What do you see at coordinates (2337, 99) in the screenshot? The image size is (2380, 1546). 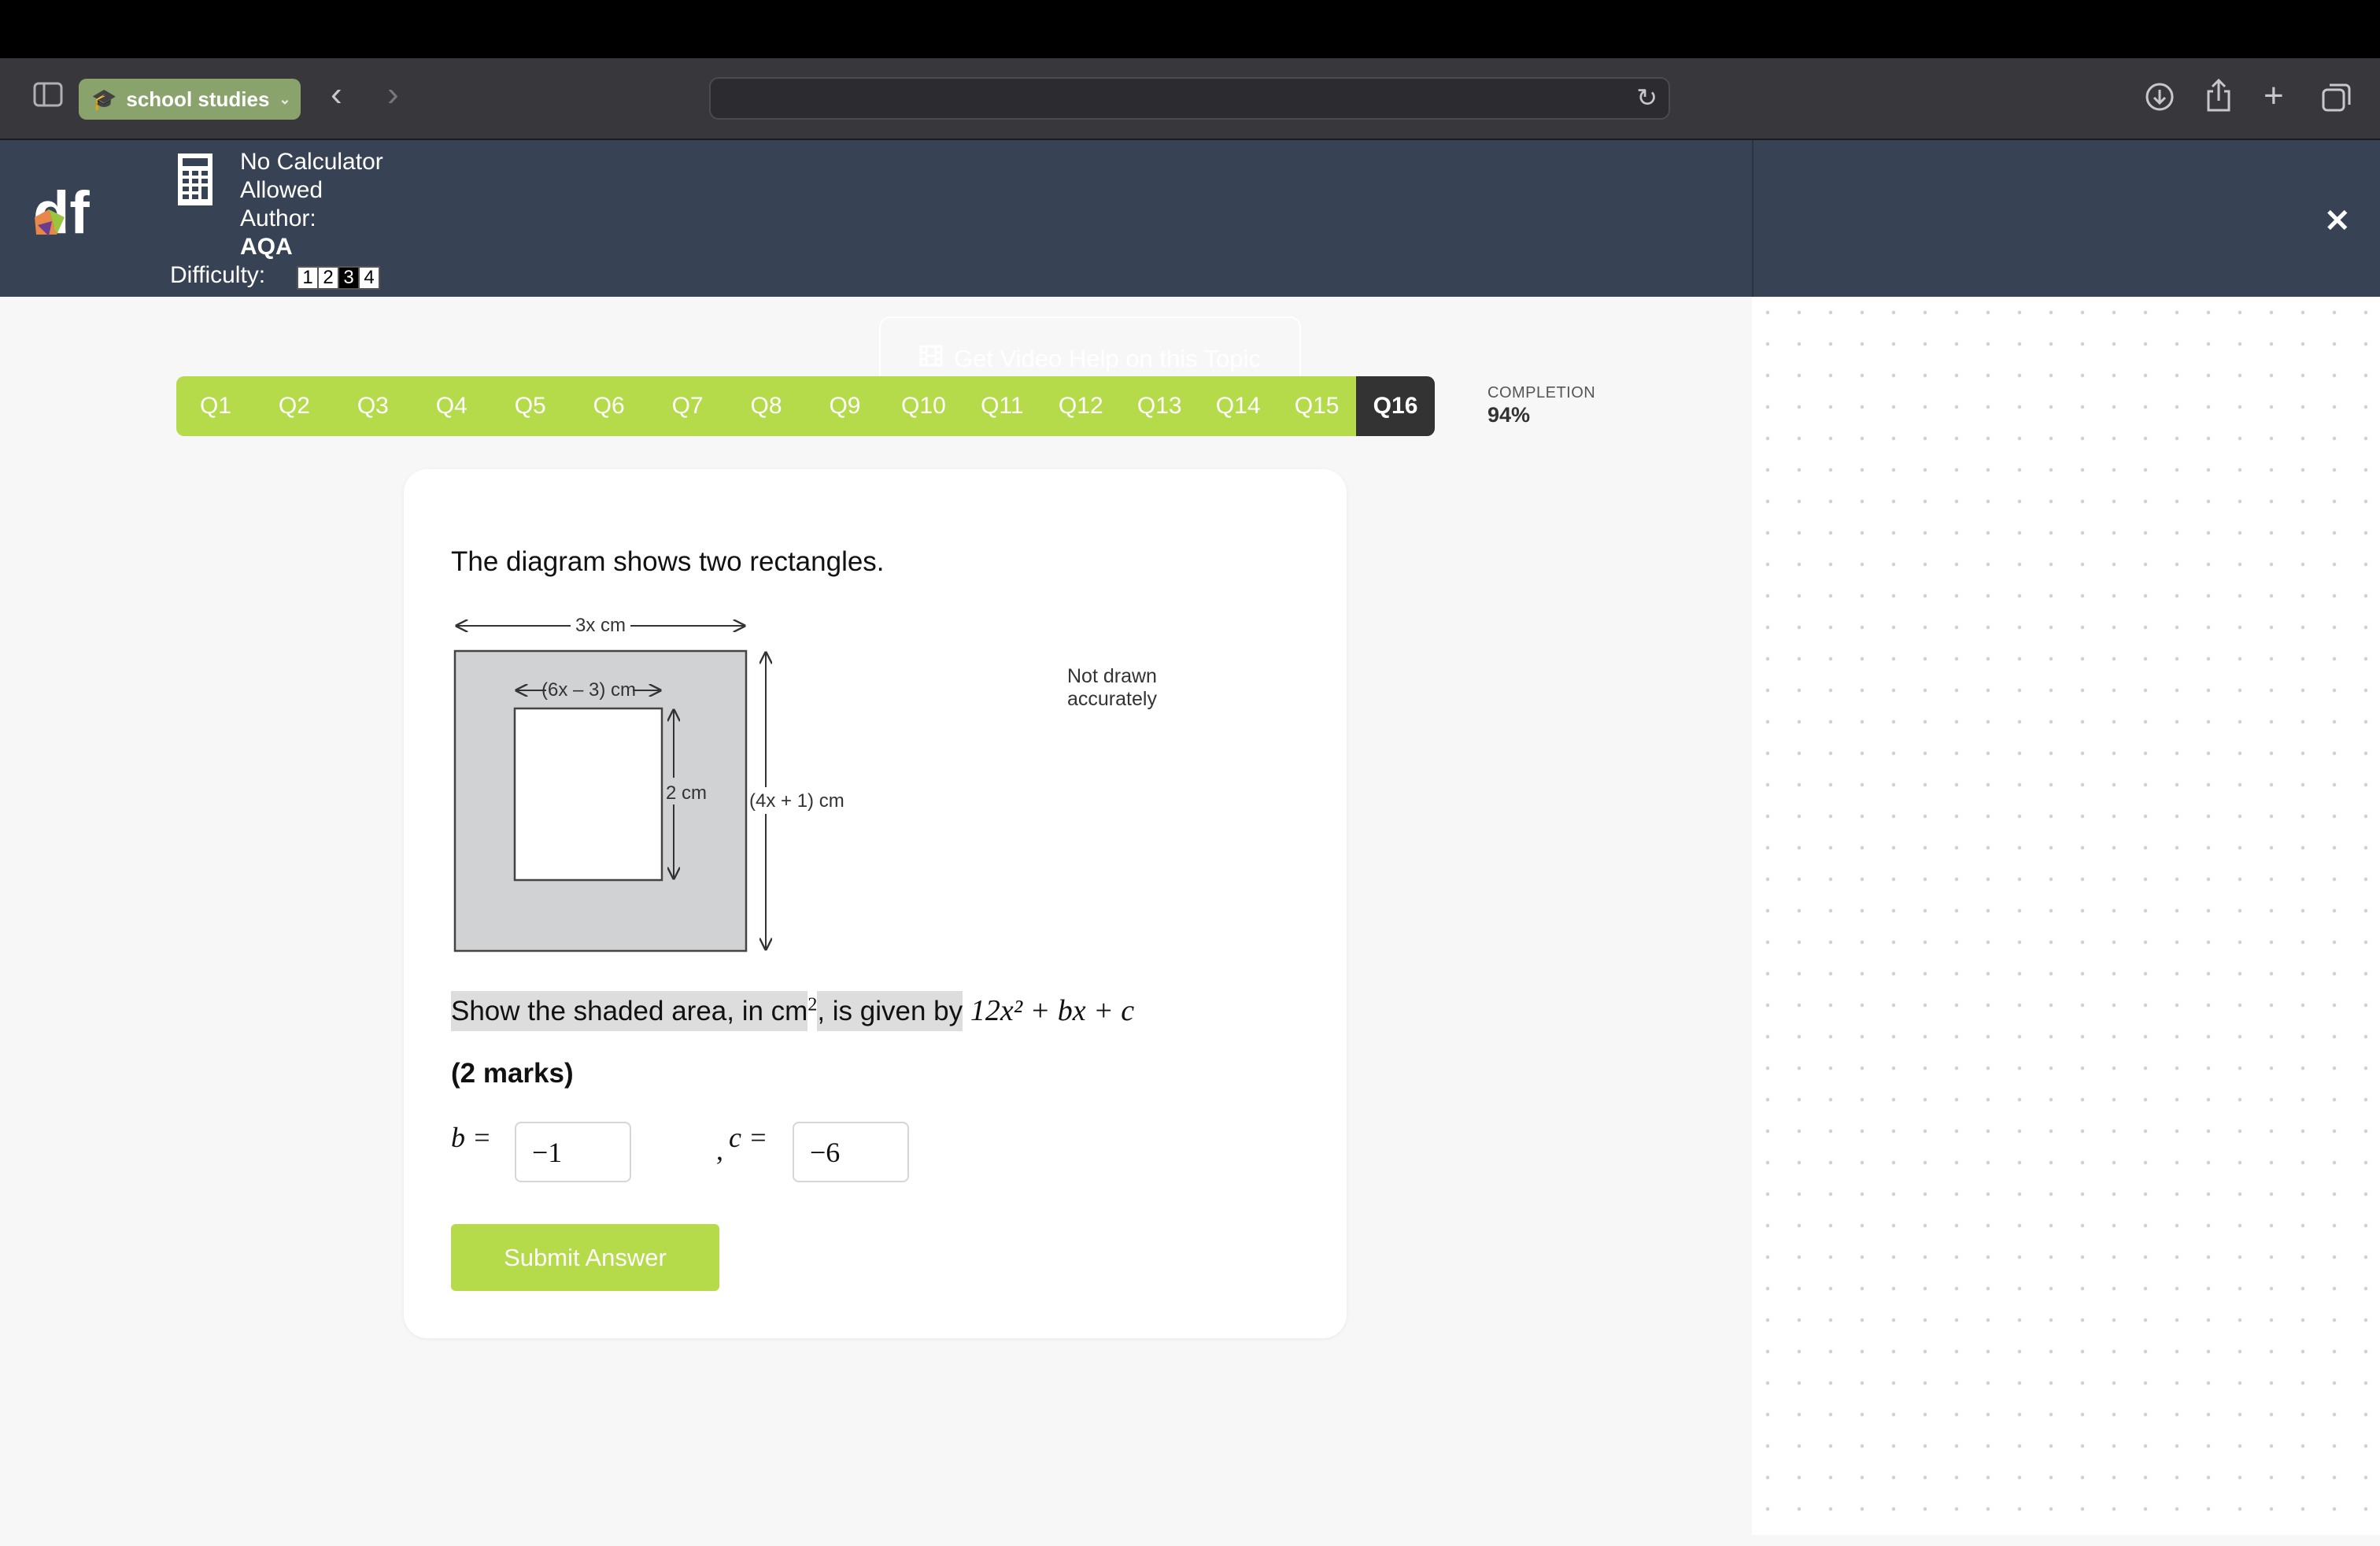 I see `tabs-overview-icon` at bounding box center [2337, 99].